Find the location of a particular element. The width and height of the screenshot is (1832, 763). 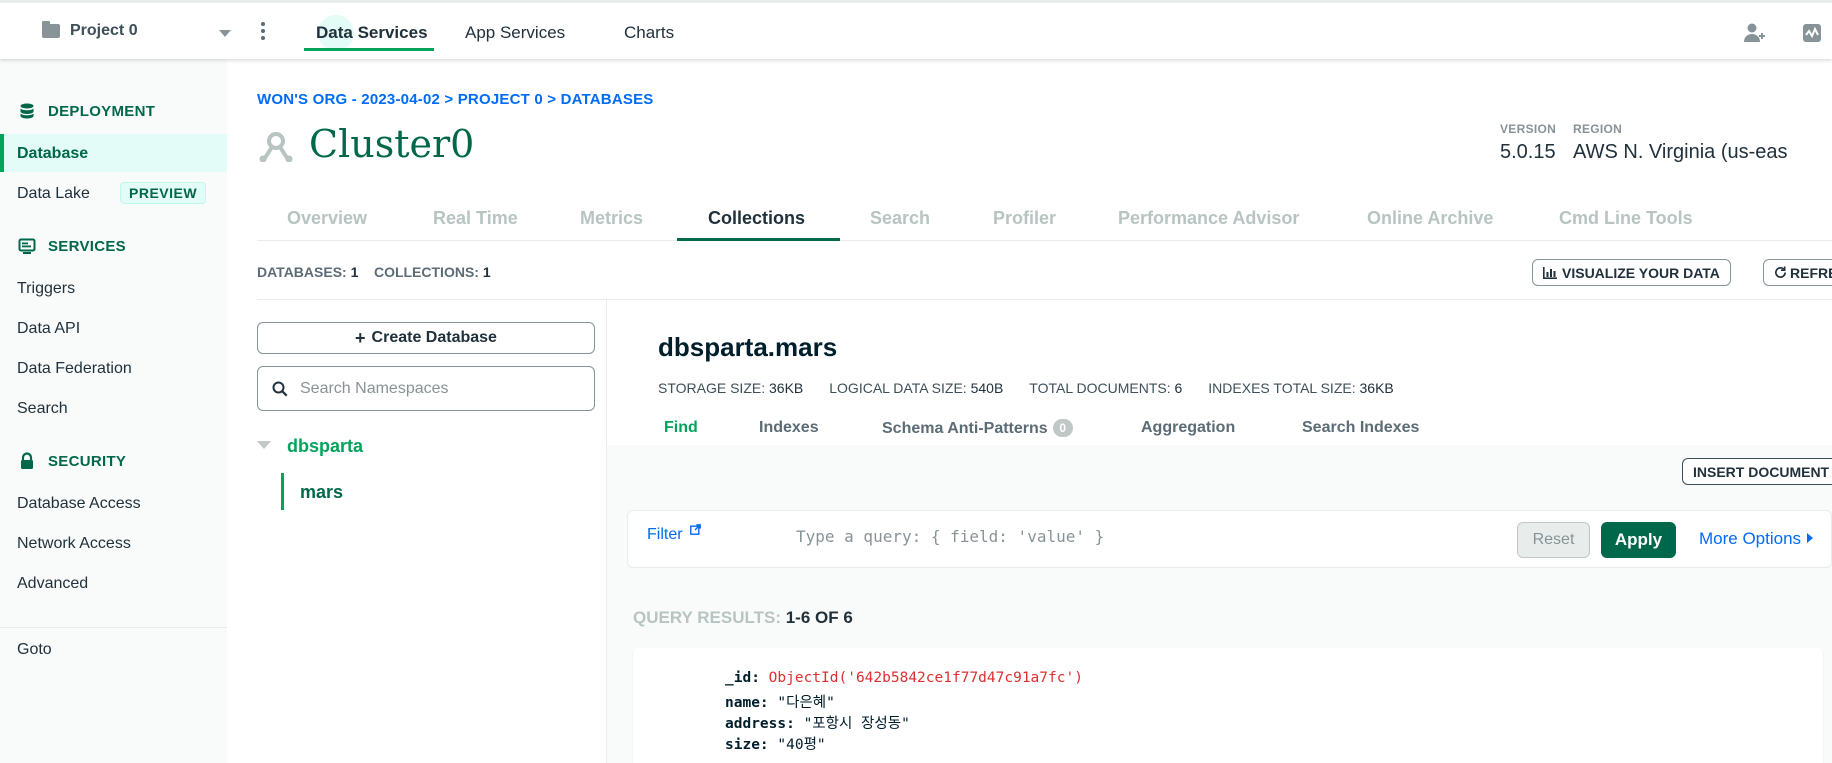

doc-field-size: size: "40평" is located at coordinates (775, 745).